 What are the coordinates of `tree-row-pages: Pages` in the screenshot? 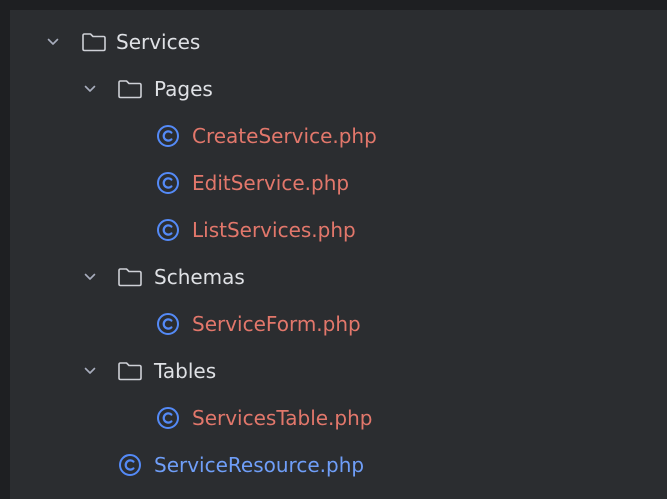 It's located at (338, 89).